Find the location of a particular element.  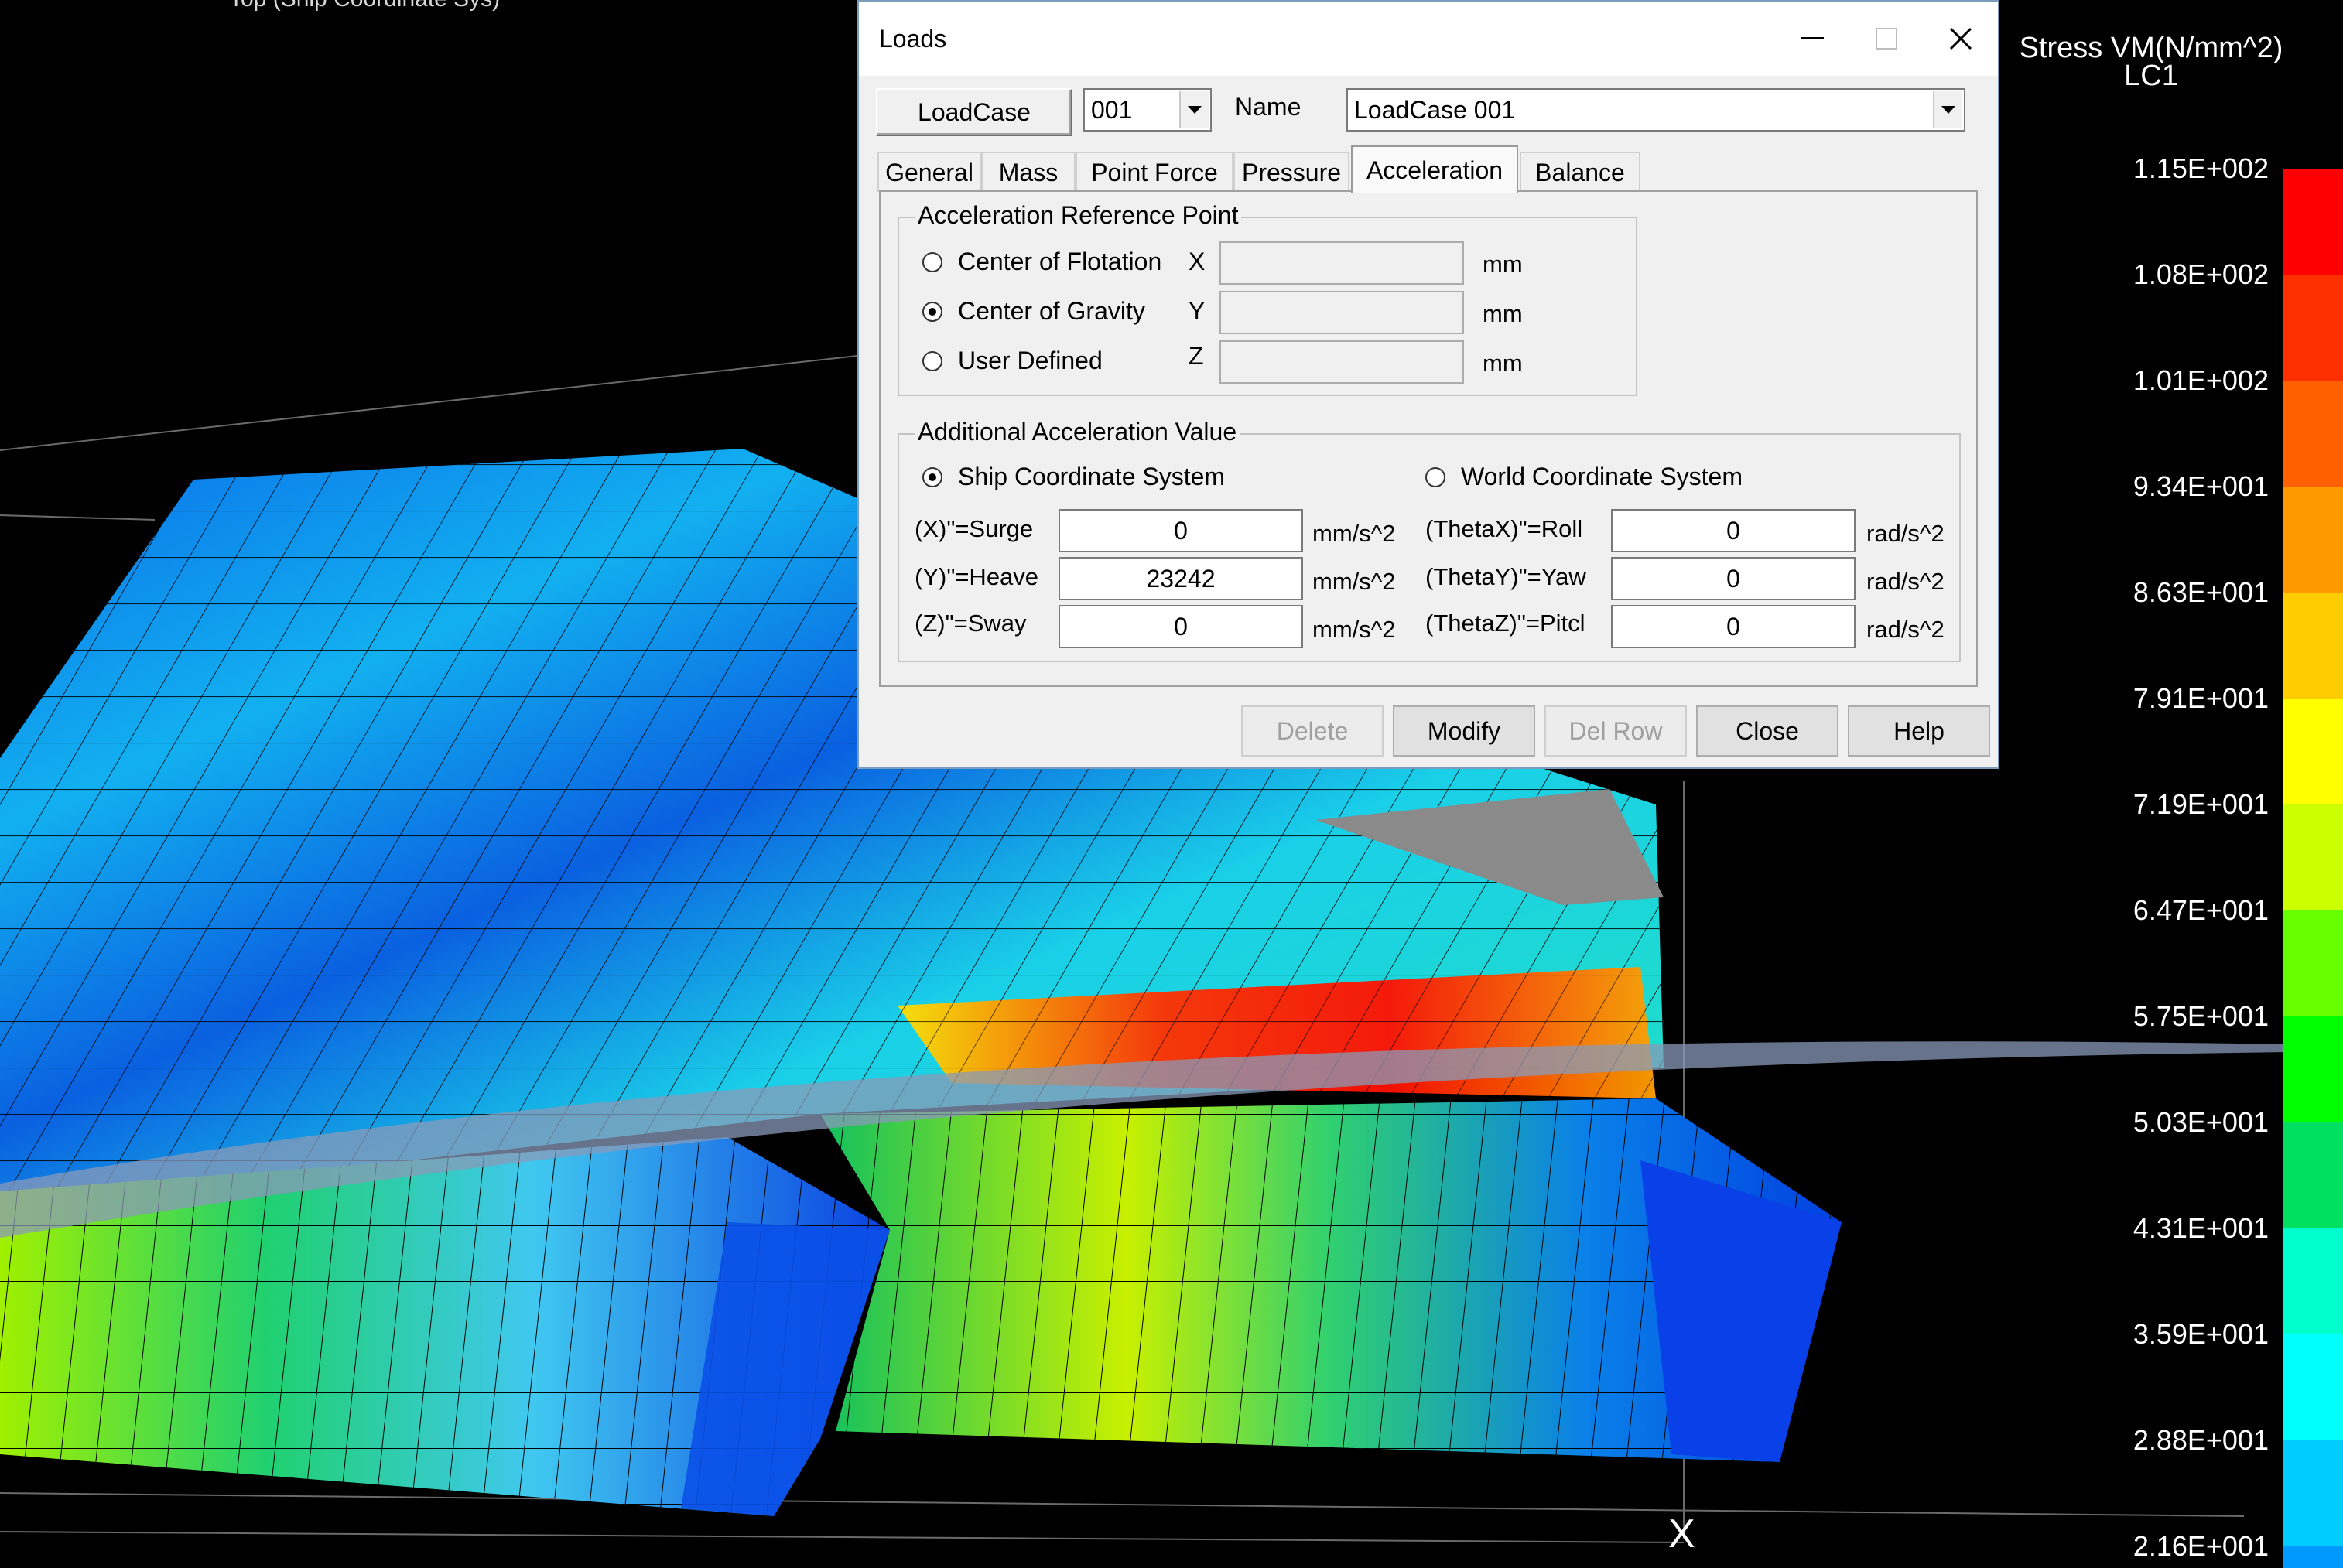

y-axis-label: Y is located at coordinates (1197, 311).